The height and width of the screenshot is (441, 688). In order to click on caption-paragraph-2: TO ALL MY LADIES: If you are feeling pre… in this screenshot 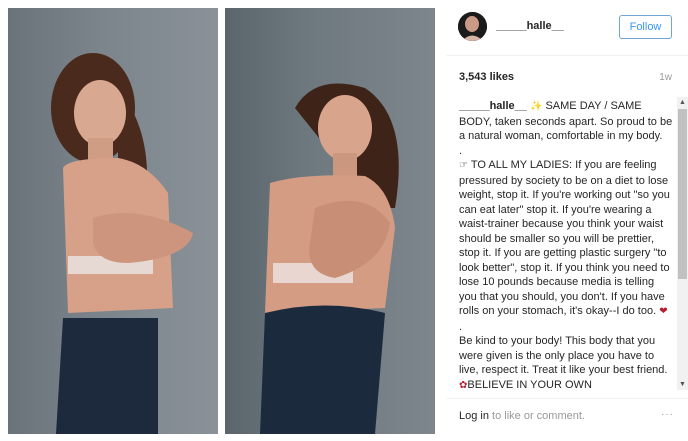, I will do `click(564, 238)`.